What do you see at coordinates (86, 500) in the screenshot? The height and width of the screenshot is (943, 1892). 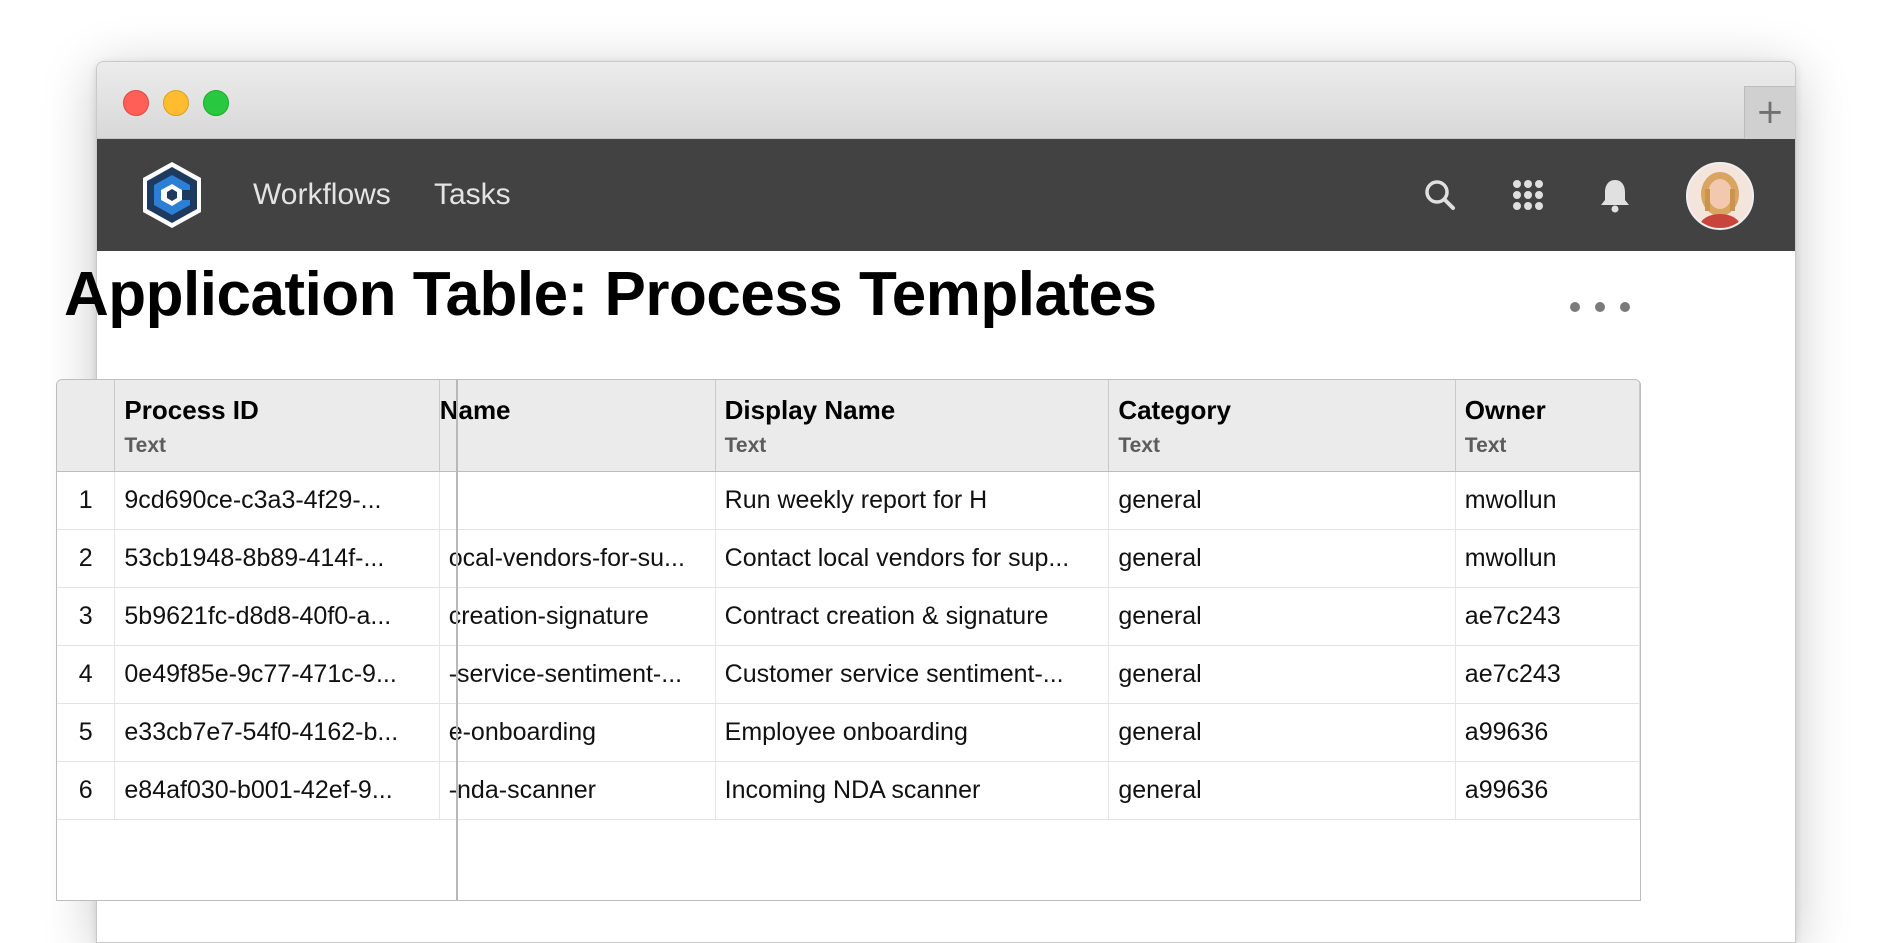 I see `row-index: 1` at bounding box center [86, 500].